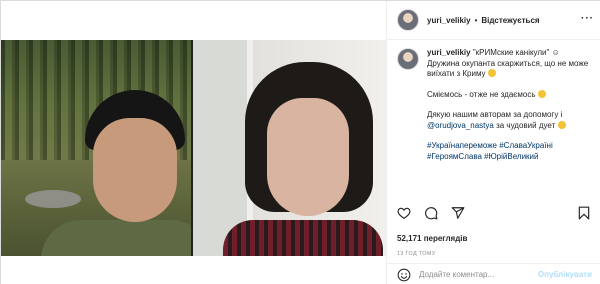 Image resolution: width=600 pixels, height=284 pixels. Describe the element at coordinates (481, 94) in the screenshot. I see `caption-motto: Сміємось - отже не здаємось` at that location.